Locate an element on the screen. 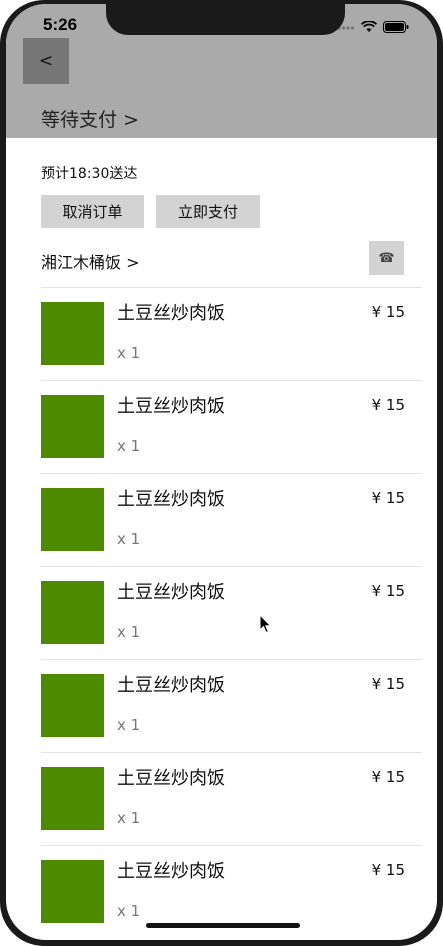 This screenshot has width=443, height=946. order-status-title: 等待支付 > is located at coordinates (90, 118).